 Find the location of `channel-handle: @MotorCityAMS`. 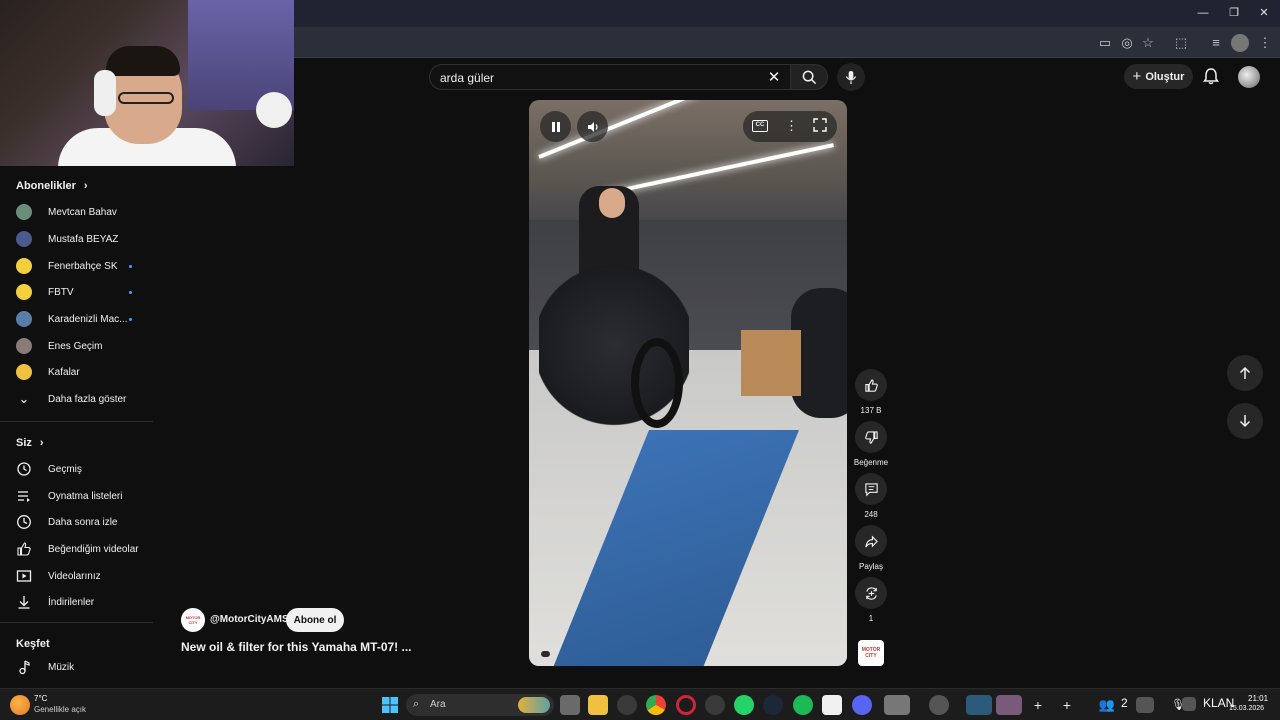

channel-handle: @MotorCityAMS is located at coordinates (249, 619).